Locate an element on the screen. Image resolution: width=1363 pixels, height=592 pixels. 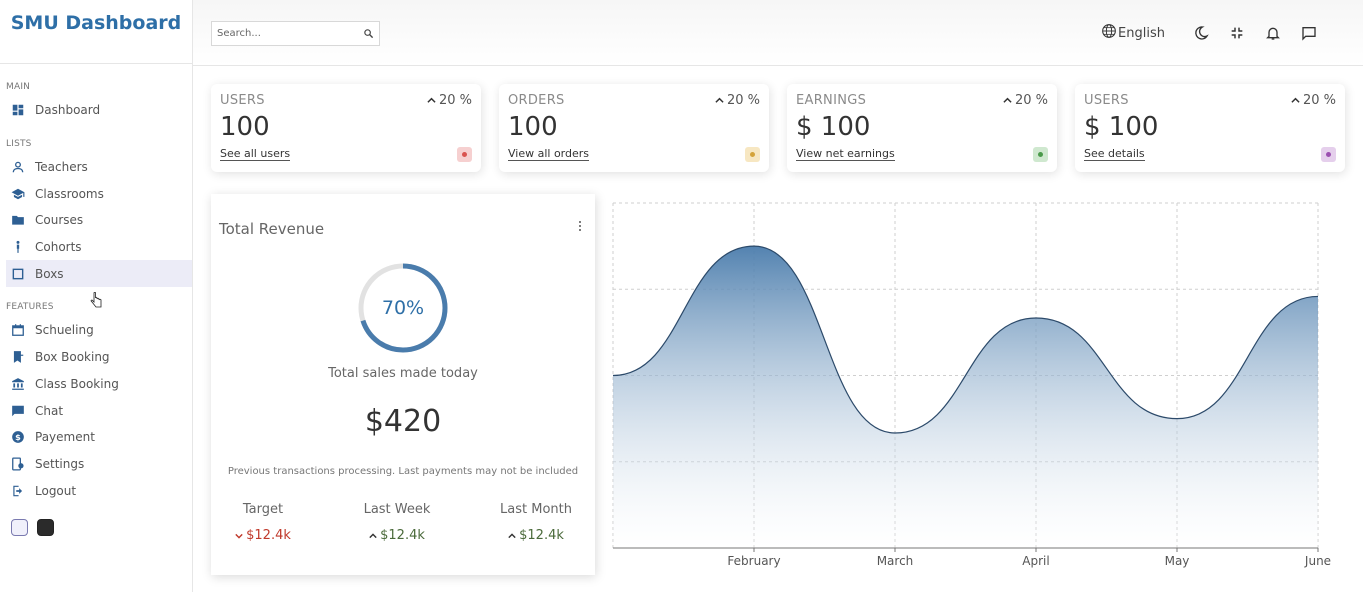
summary-title: Target is located at coordinates (263, 509).